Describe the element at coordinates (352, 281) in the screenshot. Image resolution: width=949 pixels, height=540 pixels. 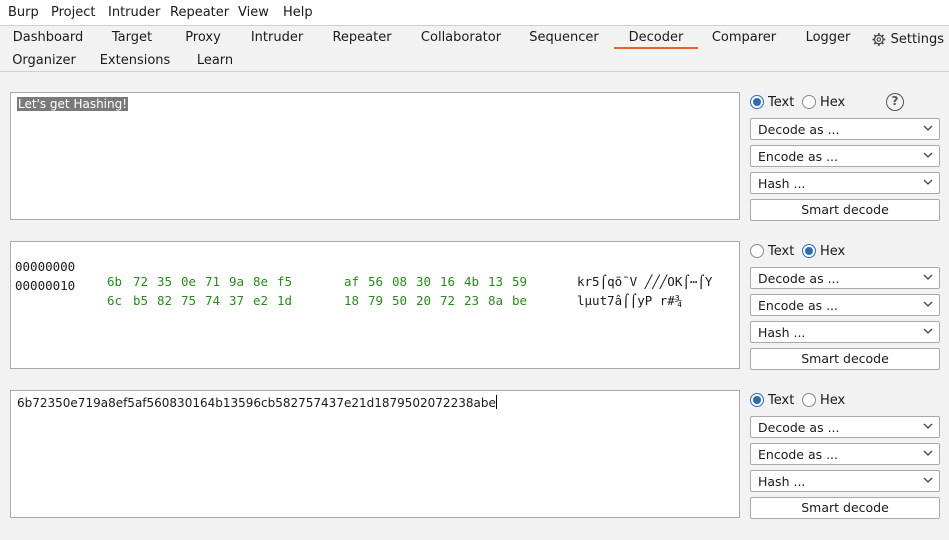
I see `hex-byte: af` at that location.